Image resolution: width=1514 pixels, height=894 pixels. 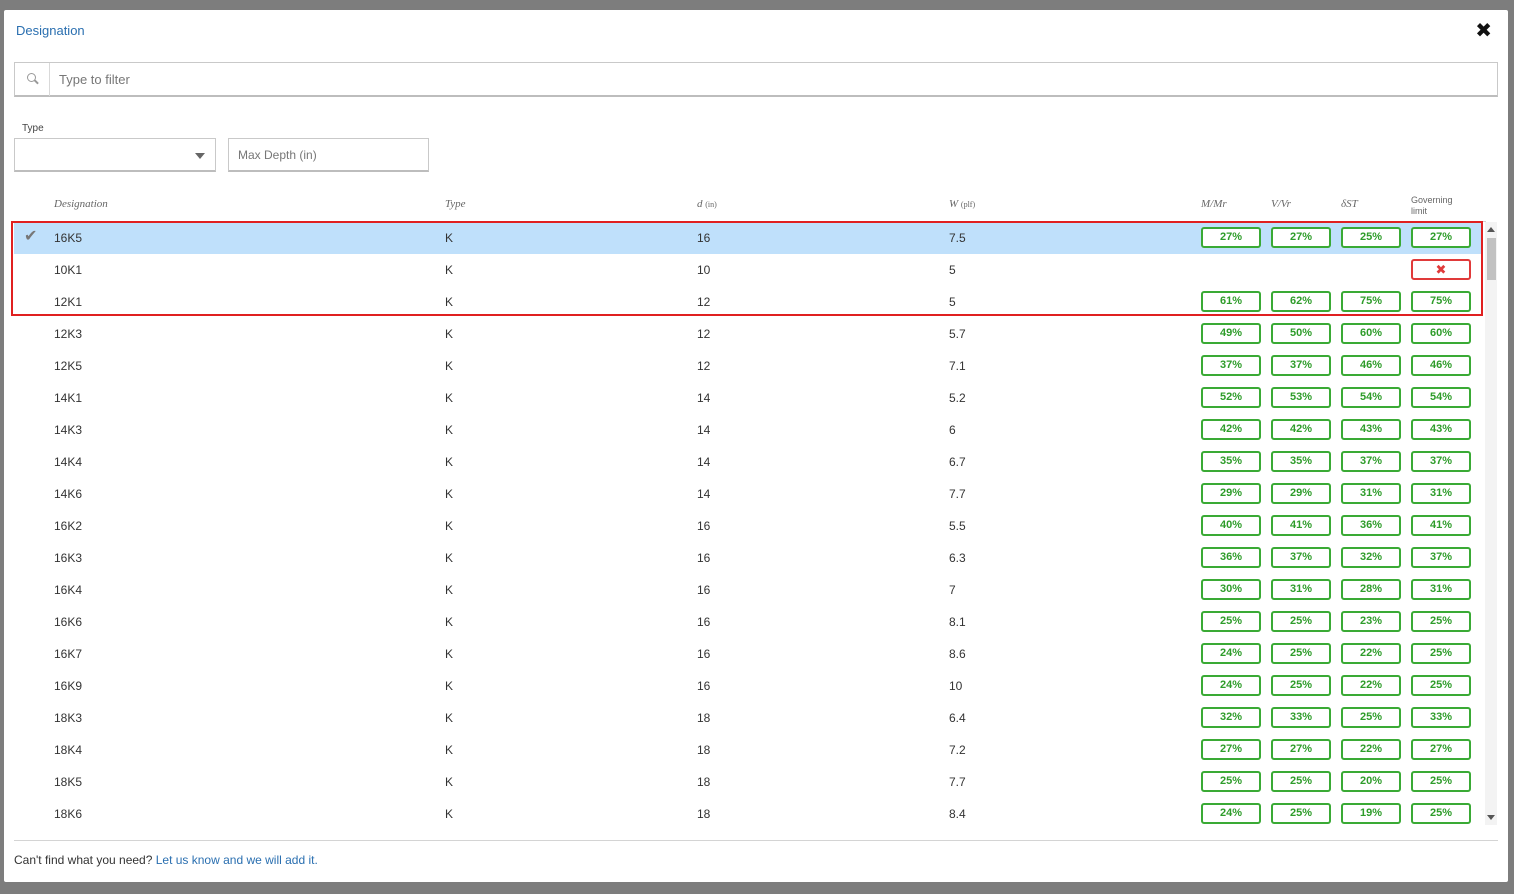 I want to click on column-header-weight: W (plf), so click(x=962, y=204).